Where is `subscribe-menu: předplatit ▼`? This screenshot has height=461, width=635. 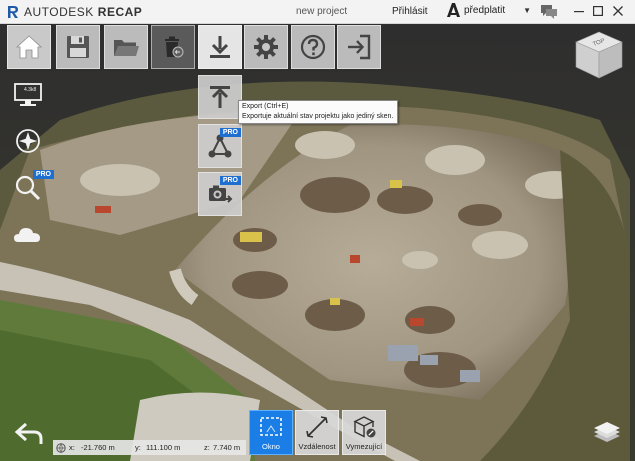 subscribe-menu: předplatit ▼ is located at coordinates (489, 10).